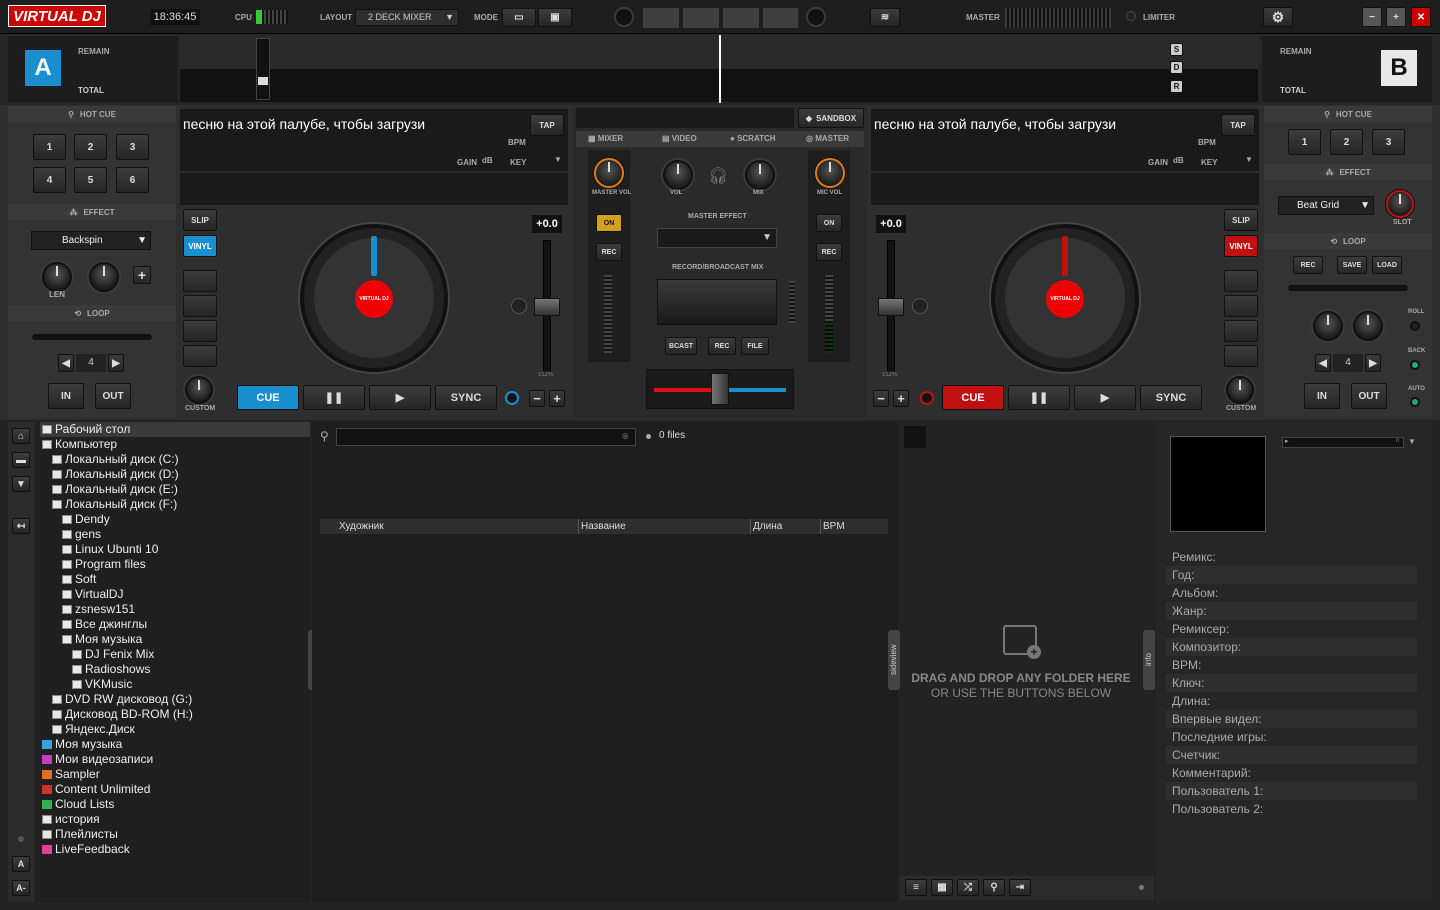  I want to click on right-loop-slider, so click(1348, 288).